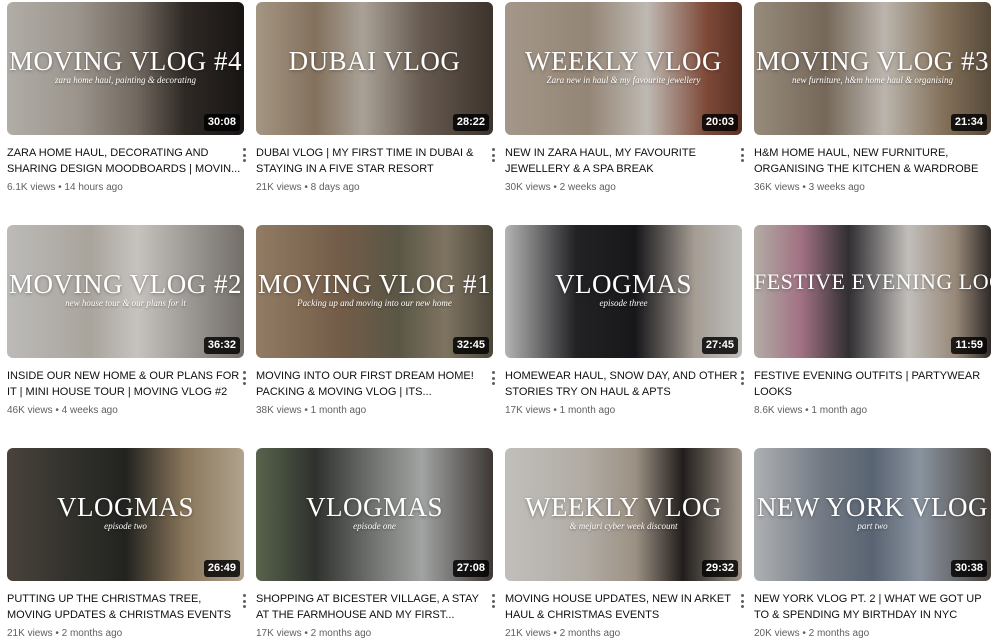 The height and width of the screenshot is (642, 1000). What do you see at coordinates (778, 410) in the screenshot?
I see `view-count: 8.6K views` at bounding box center [778, 410].